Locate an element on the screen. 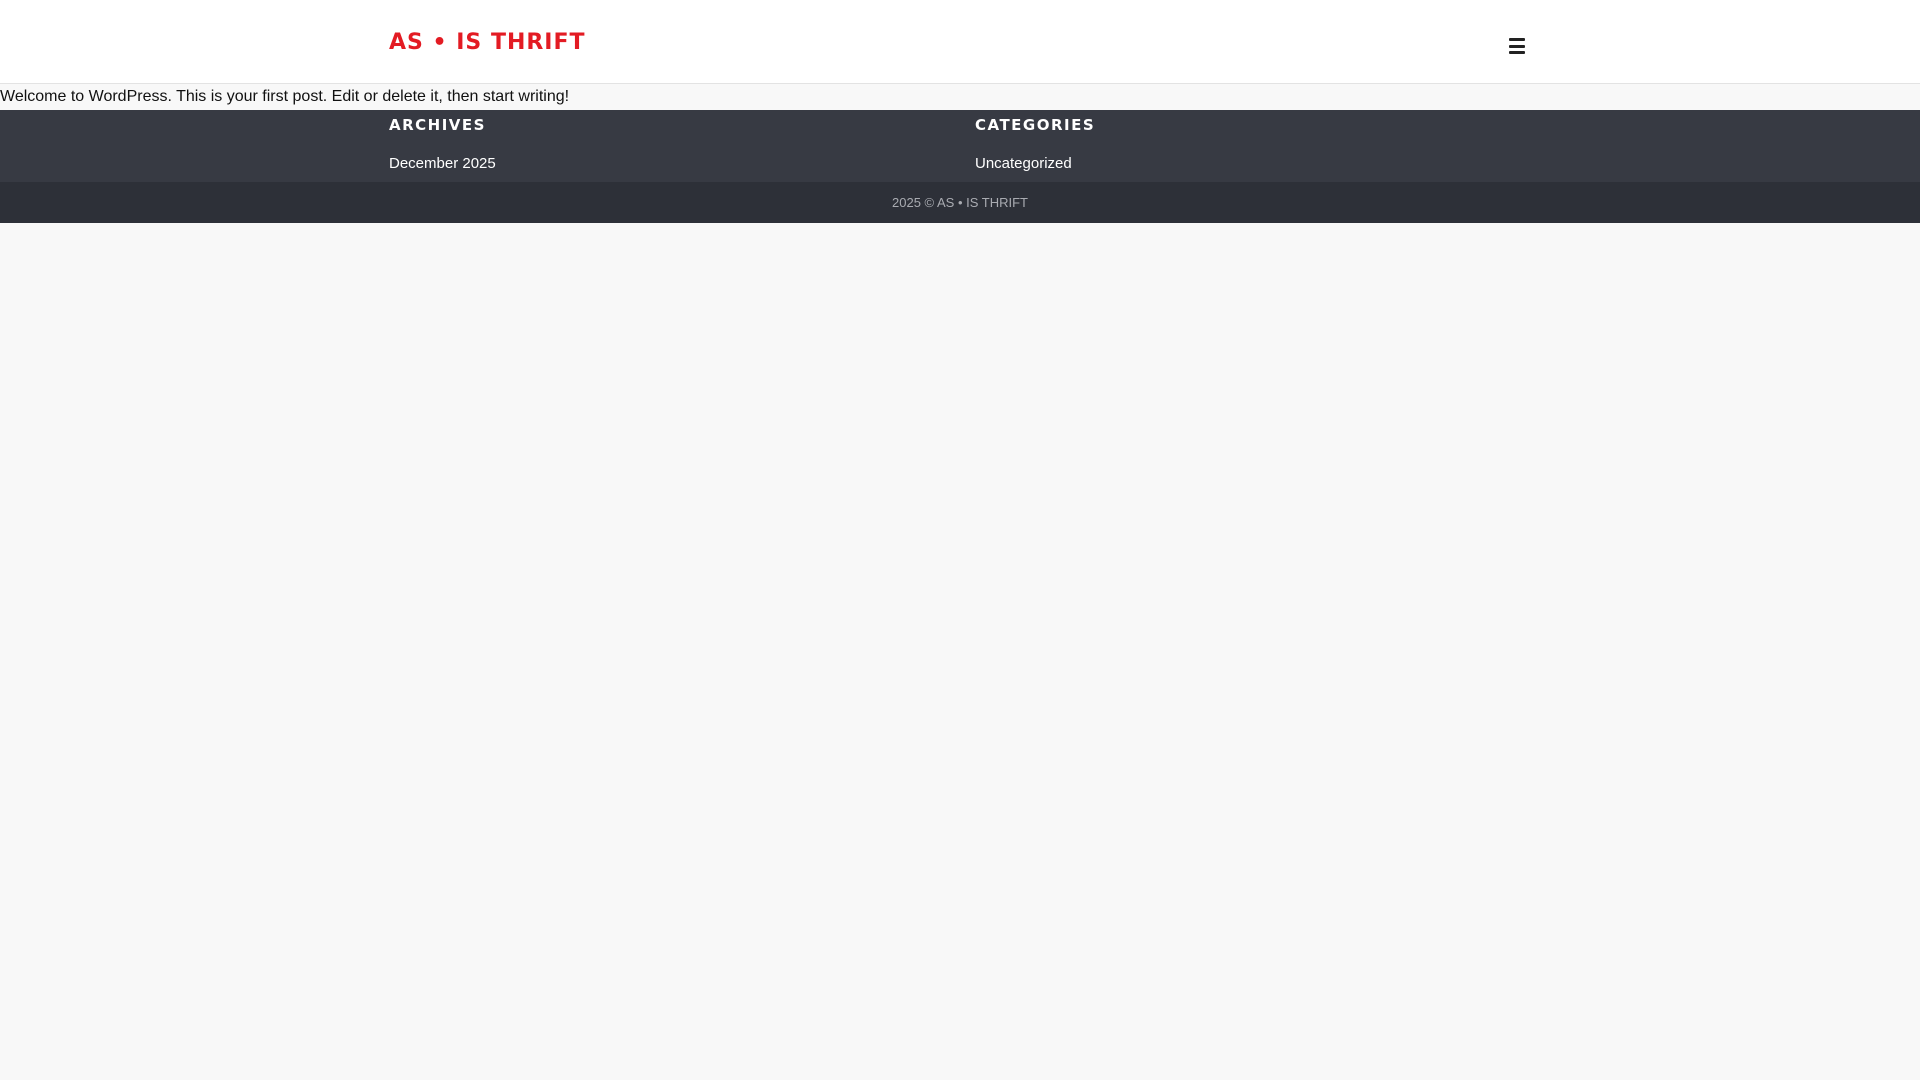 The height and width of the screenshot is (1080, 1920). copyright-text: 2025 © AS • IS THRIFT is located at coordinates (960, 202).